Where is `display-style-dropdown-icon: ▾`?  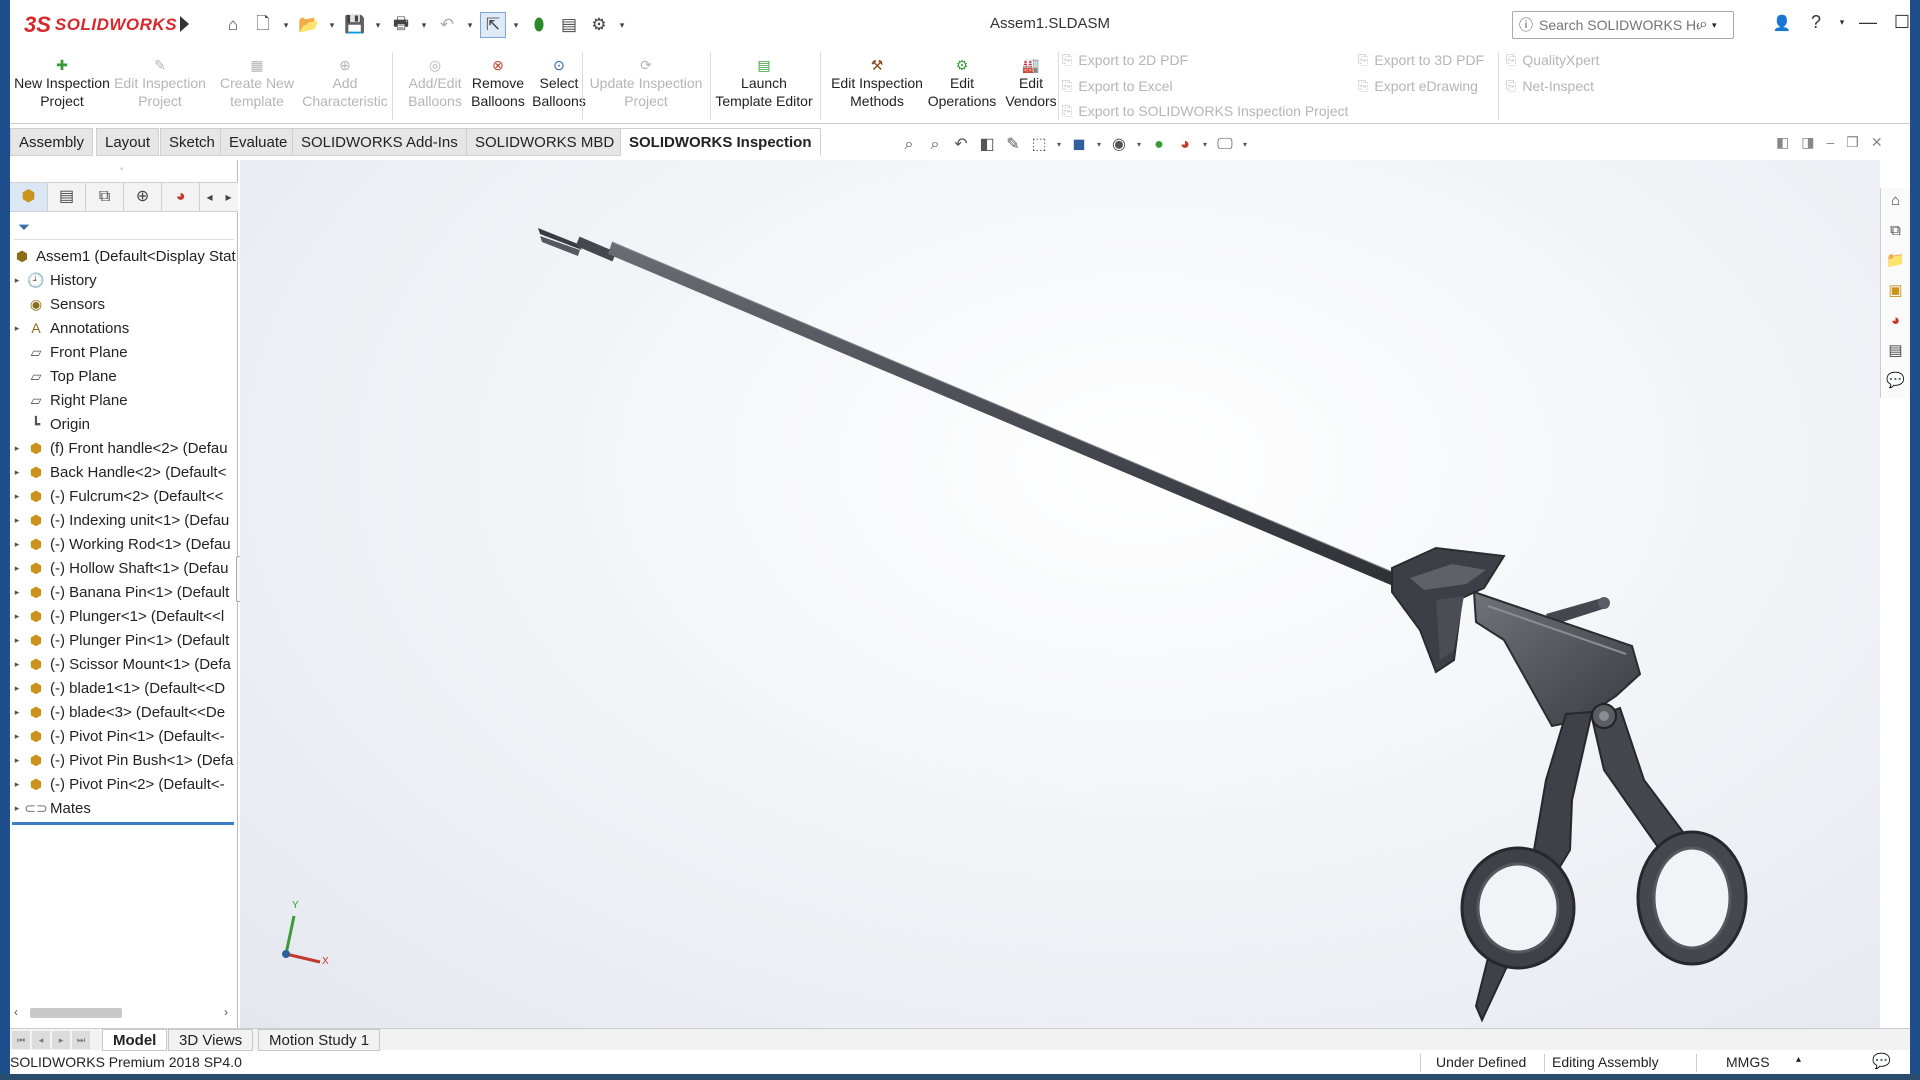 display-style-dropdown-icon: ▾ is located at coordinates (1099, 145).